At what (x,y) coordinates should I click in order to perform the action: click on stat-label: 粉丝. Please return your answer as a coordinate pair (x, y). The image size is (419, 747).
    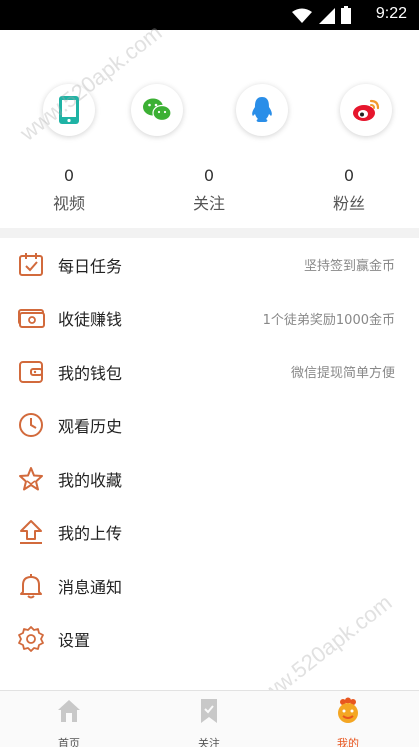
    Looking at the image, I should click on (348, 203).